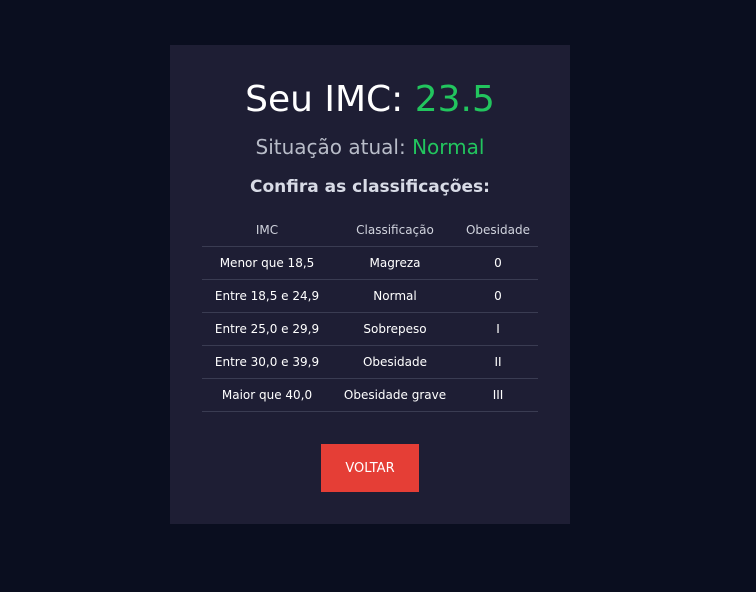 The height and width of the screenshot is (592, 756). I want to click on table-row: Maior que 40,0 Obesidade grave III, so click(370, 395).